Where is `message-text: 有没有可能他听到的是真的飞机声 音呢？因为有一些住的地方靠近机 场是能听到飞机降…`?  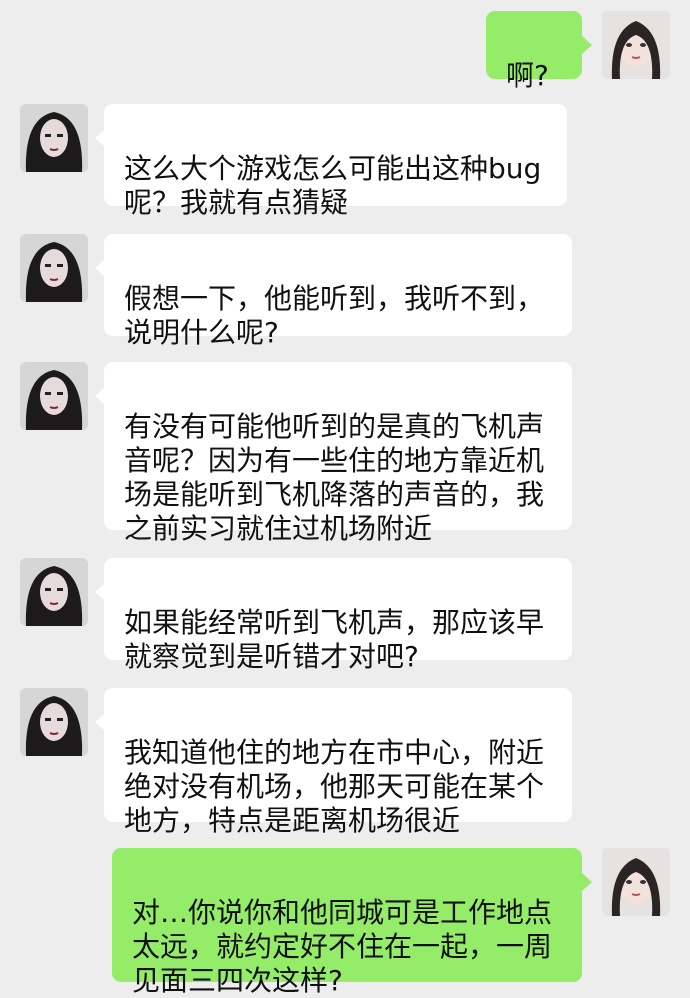 message-text: 有没有可能他听到的是真的飞机声 音呢？因为有一些住的地方靠近机 场是能听到飞机降… is located at coordinates (334, 477).